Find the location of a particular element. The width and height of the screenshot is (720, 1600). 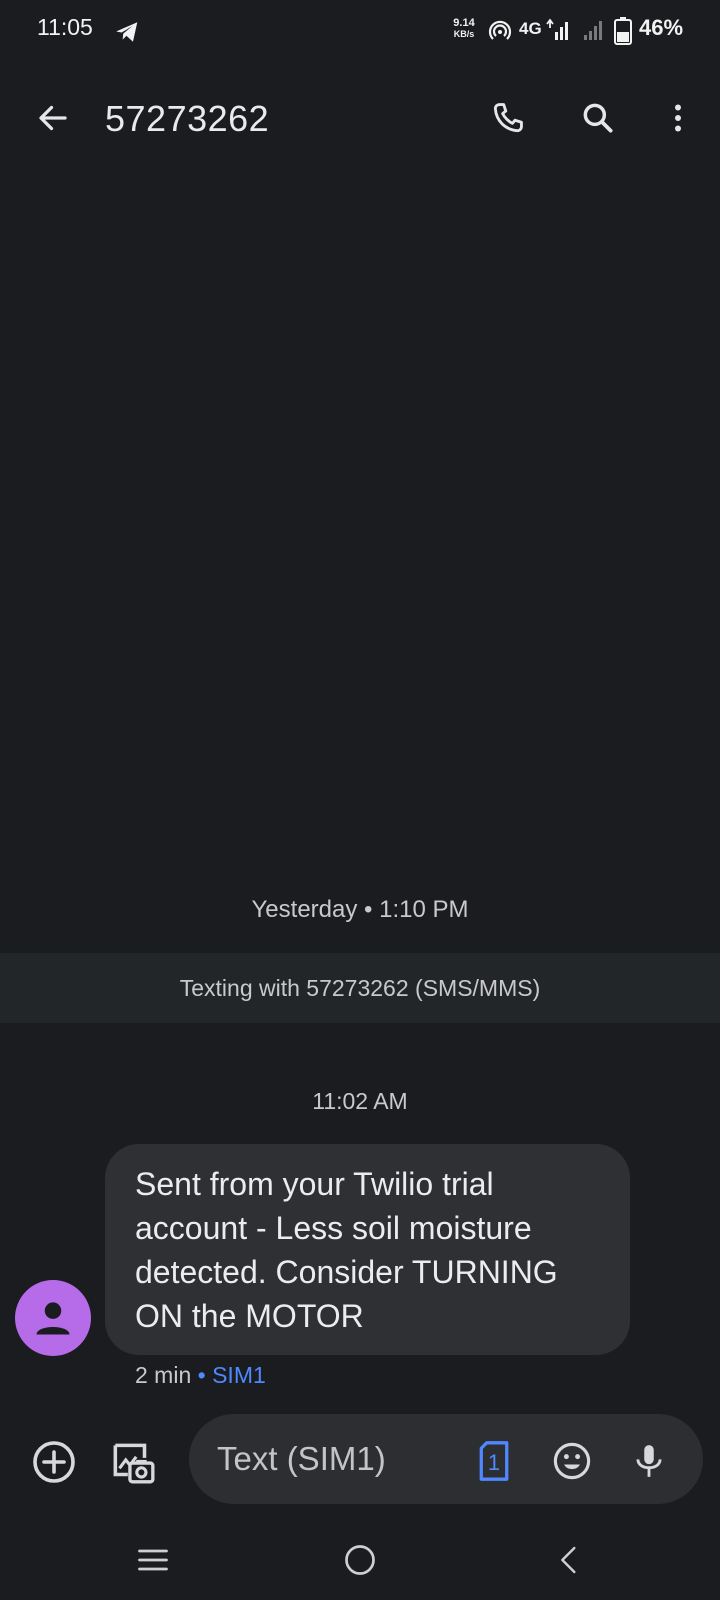

search-button is located at coordinates (598, 118).